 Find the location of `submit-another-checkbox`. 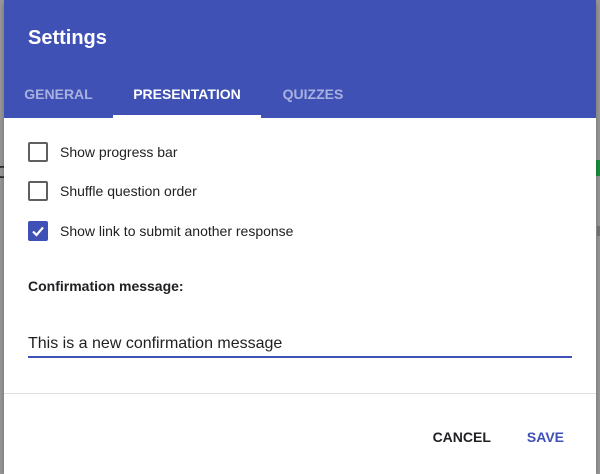

submit-another-checkbox is located at coordinates (38, 231).